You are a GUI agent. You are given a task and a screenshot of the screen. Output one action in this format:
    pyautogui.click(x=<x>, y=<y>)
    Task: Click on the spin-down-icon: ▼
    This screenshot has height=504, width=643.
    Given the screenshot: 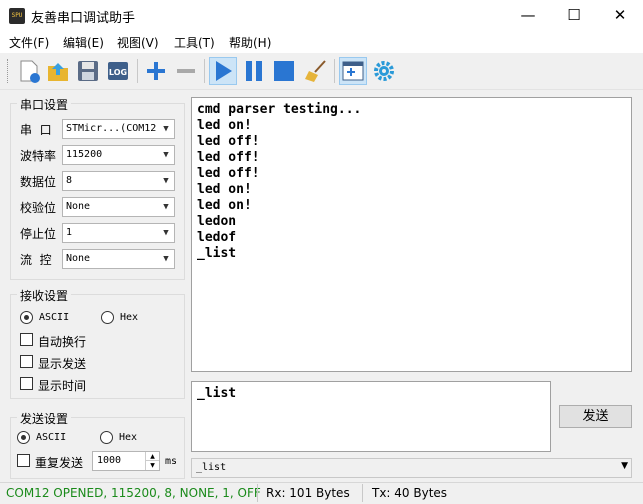 What is the action you would take?
    pyautogui.click(x=152, y=465)
    